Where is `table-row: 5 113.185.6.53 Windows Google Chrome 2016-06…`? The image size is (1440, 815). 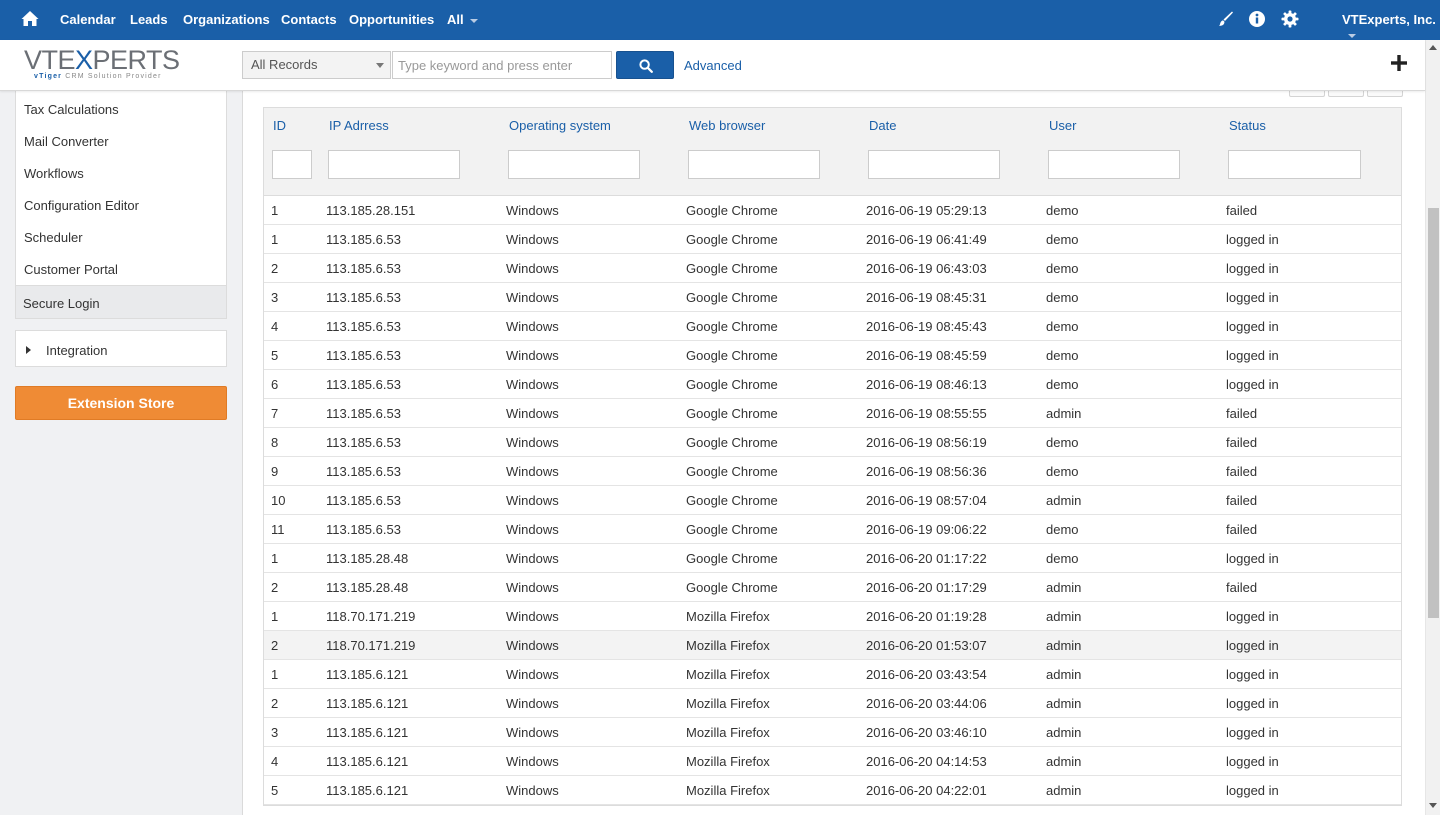 table-row: 5 113.185.6.53 Windows Google Chrome 2016-06… is located at coordinates (832, 355).